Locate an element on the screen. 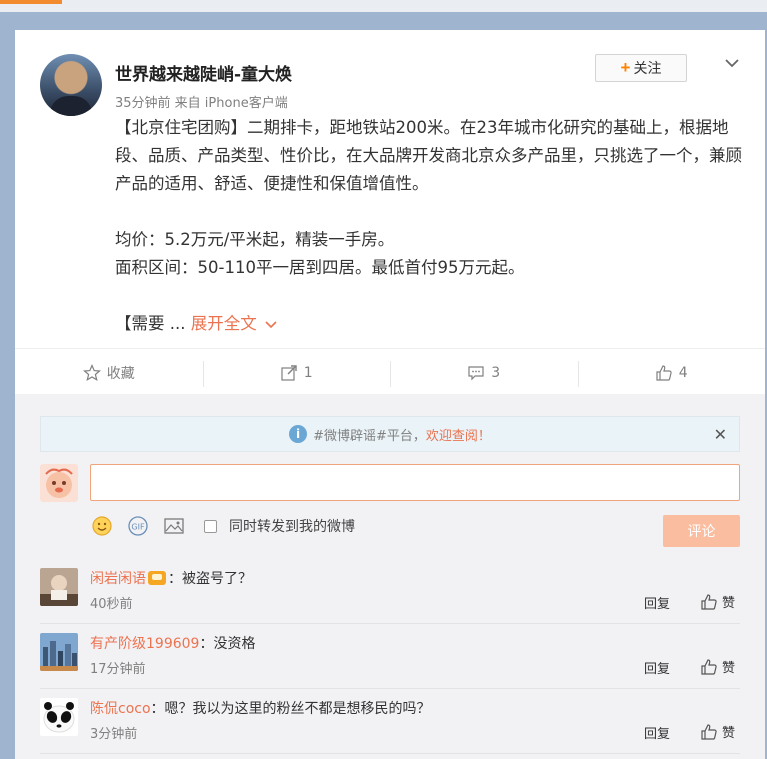  composer-tools: GIF 同时转发到我的微博 is located at coordinates (222, 526).